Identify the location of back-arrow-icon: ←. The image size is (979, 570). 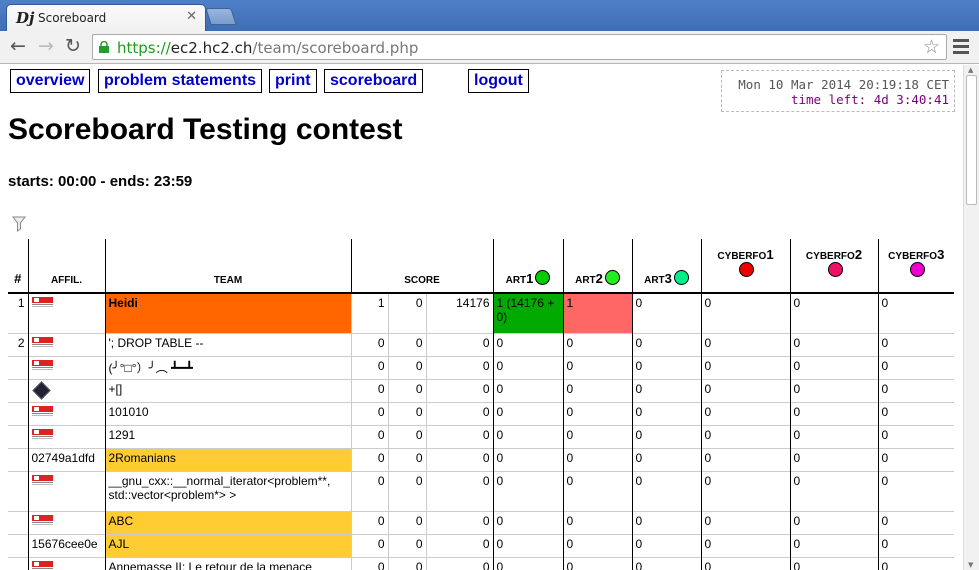
(18, 47).